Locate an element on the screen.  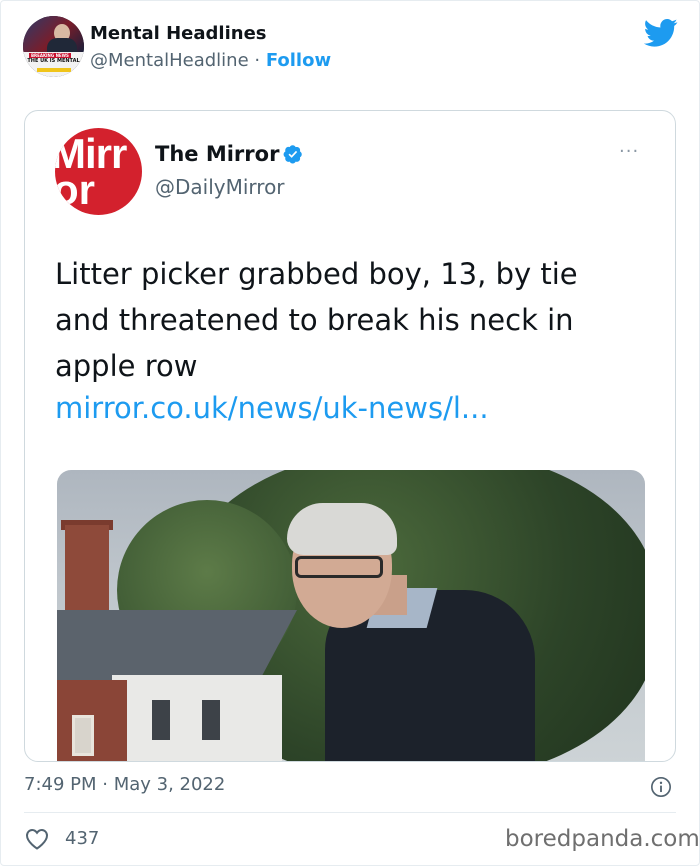
verified-badge-icon is located at coordinates (293, 154).